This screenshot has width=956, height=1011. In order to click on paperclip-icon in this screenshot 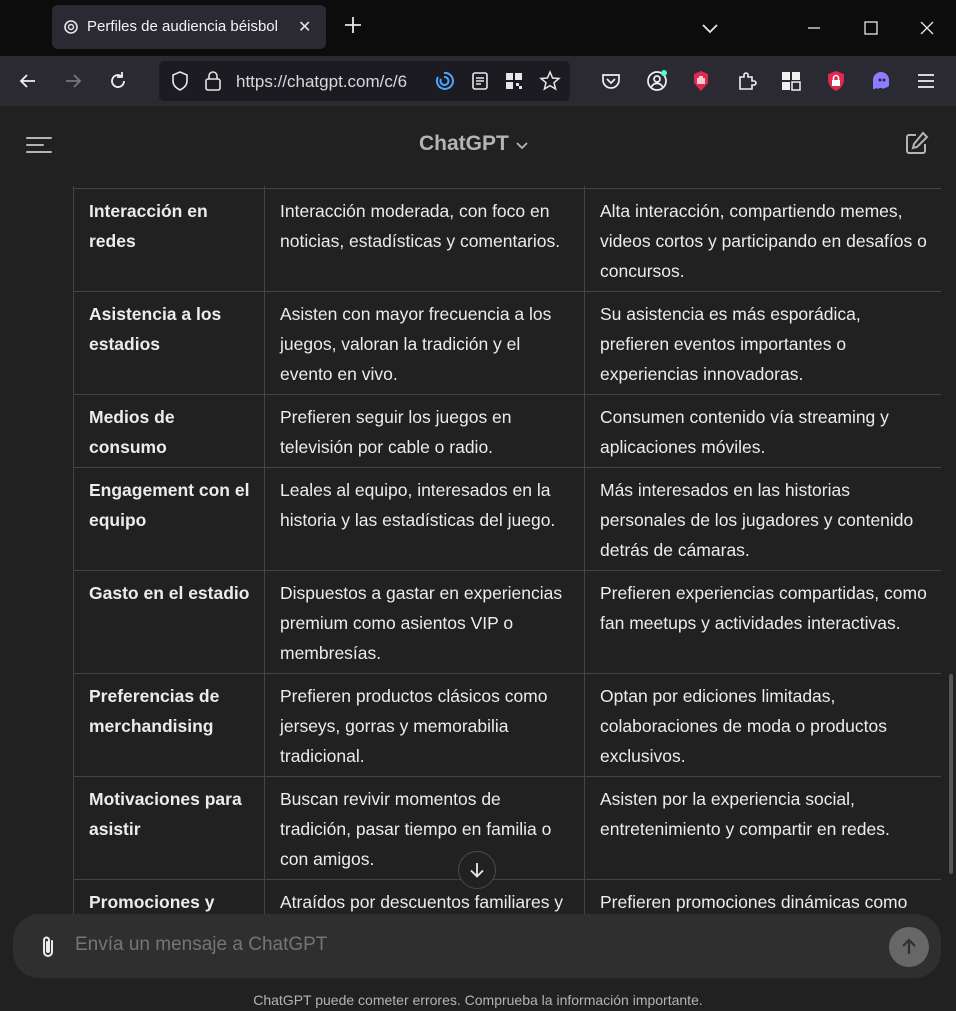, I will do `click(48, 947)`.